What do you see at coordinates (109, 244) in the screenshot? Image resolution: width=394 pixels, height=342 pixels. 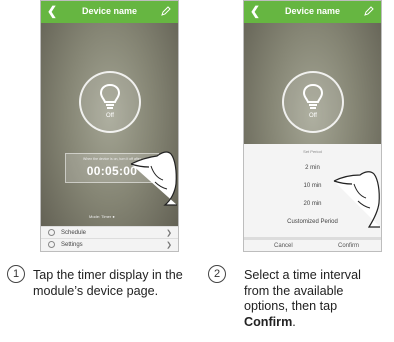 I see `menu-item-settings: Settings ❯` at bounding box center [109, 244].